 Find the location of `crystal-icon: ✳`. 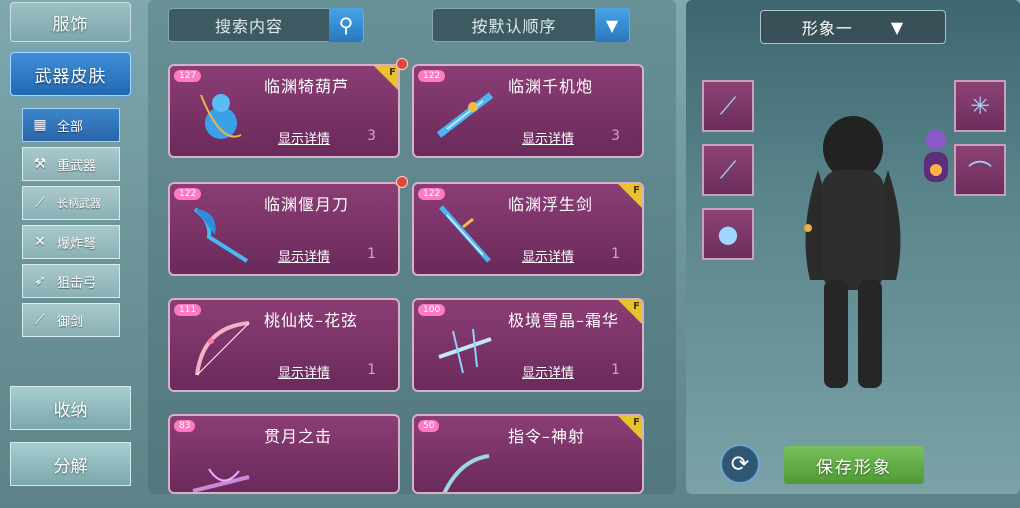

crystal-icon: ✳ is located at coordinates (980, 106).